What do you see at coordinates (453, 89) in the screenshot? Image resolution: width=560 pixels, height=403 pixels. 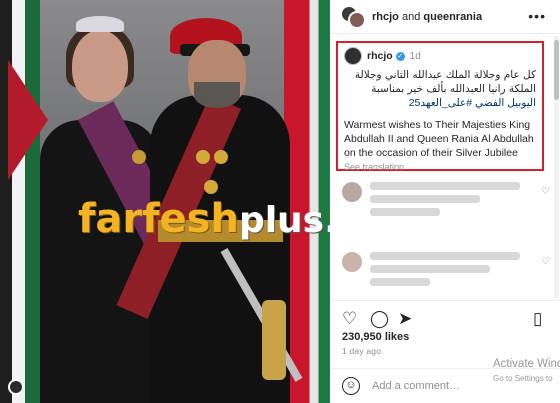 I see `caption-arabic-line: الملكة رانيا العبدالله بألف خير بمناسبة` at bounding box center [453, 89].